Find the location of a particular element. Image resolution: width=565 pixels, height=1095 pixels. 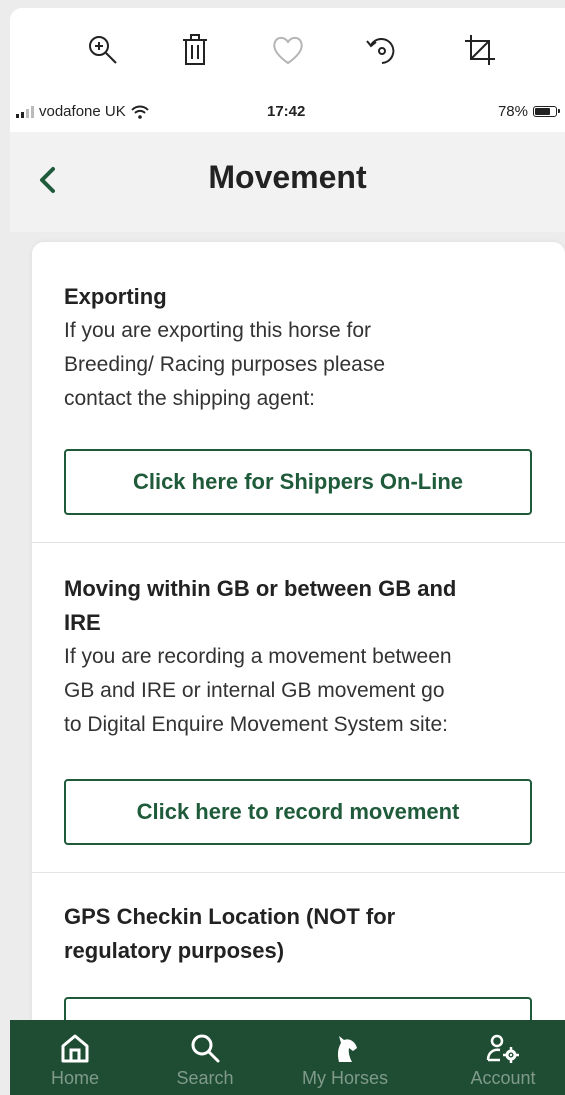

carrier-info: vodafone UK is located at coordinates (82, 111).